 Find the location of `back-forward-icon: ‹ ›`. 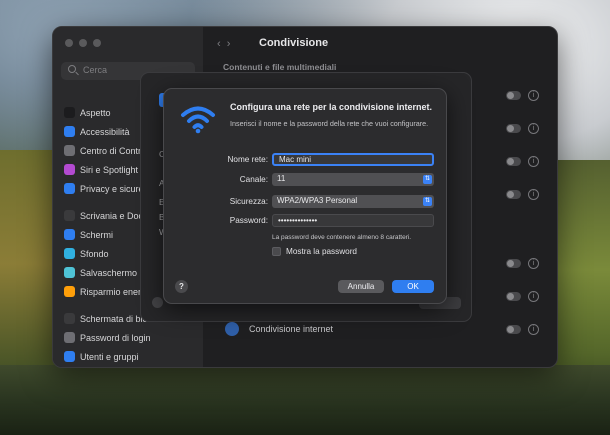

back-forward-icon: ‹ › is located at coordinates (223, 44).